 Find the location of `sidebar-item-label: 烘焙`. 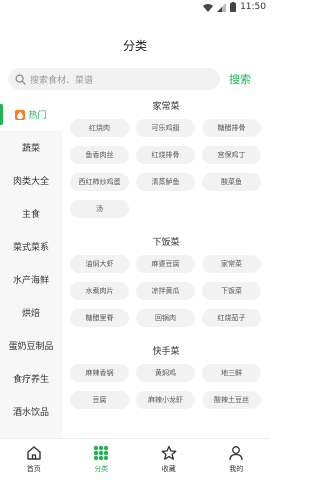

sidebar-item-label: 烘焙 is located at coordinates (30, 314).